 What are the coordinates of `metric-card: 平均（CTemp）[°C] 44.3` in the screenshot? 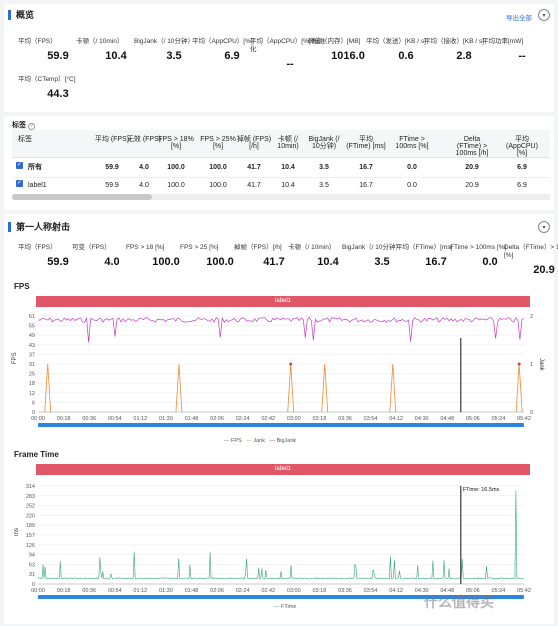 It's located at (58, 88).